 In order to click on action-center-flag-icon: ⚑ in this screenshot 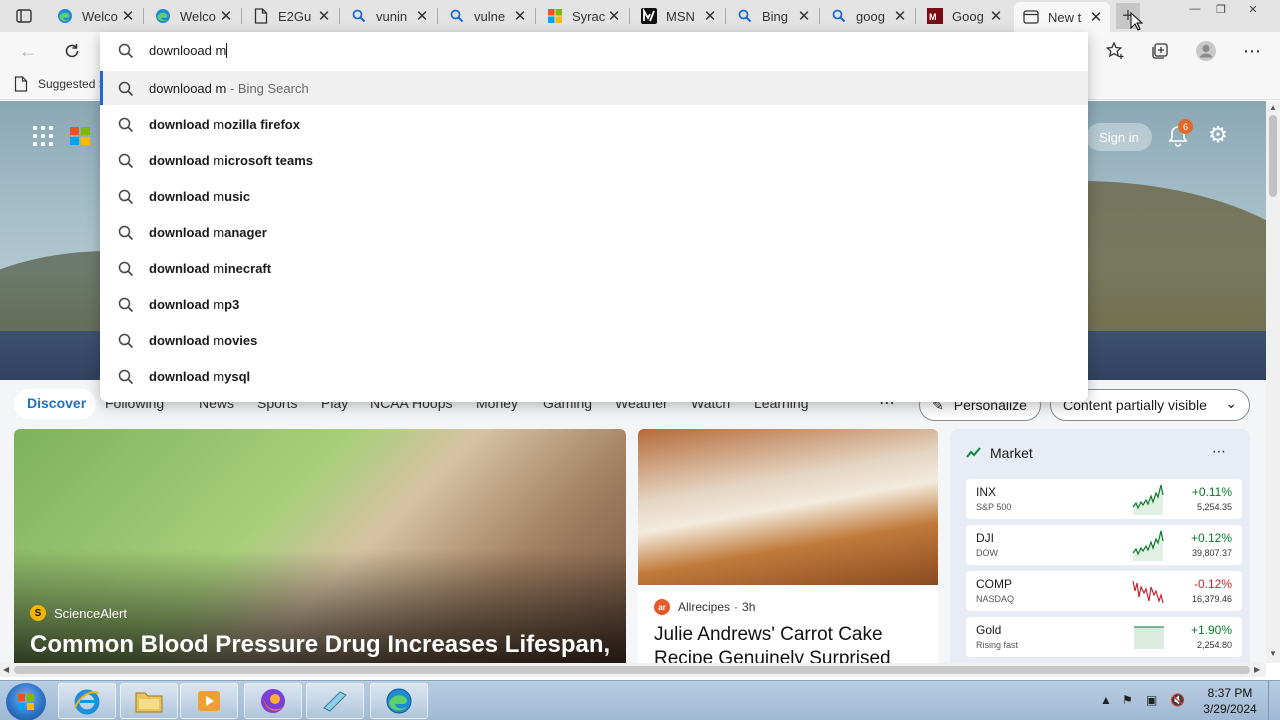, I will do `click(1127, 700)`.